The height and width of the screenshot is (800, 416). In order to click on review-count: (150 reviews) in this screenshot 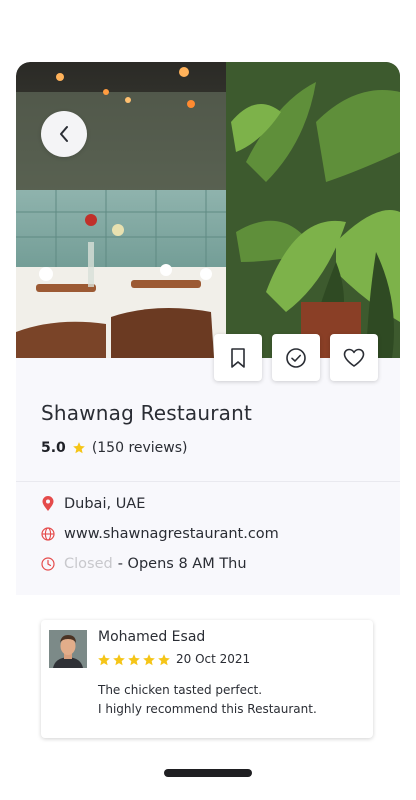, I will do `click(139, 448)`.